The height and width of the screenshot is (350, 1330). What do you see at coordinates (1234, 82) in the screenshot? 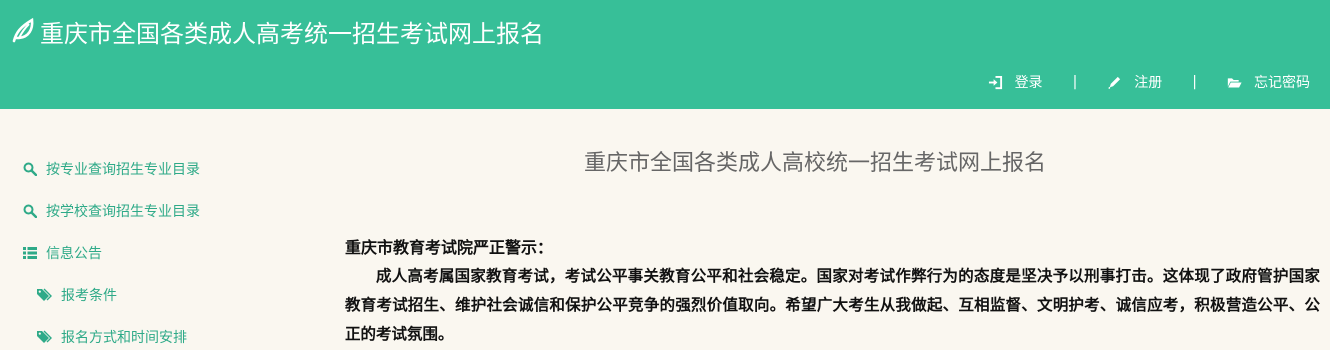
I see `folder-open-icon` at bounding box center [1234, 82].